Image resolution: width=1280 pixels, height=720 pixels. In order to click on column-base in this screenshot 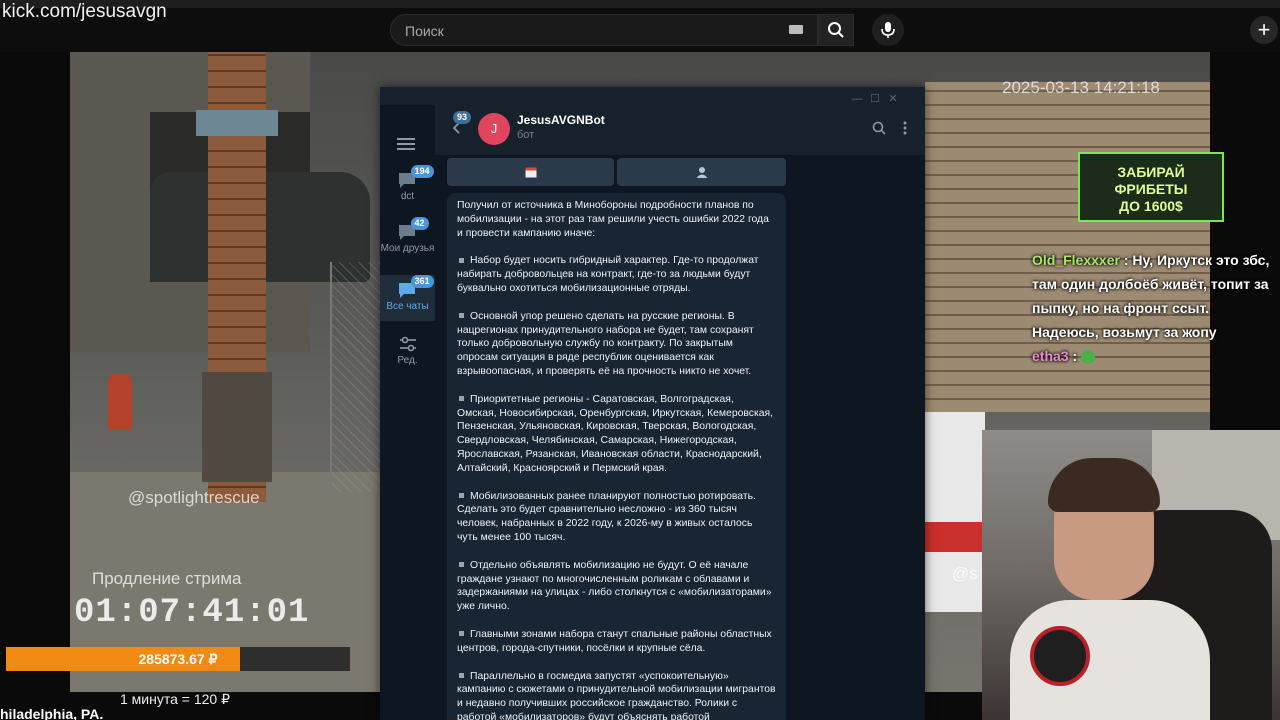, I will do `click(237, 427)`.